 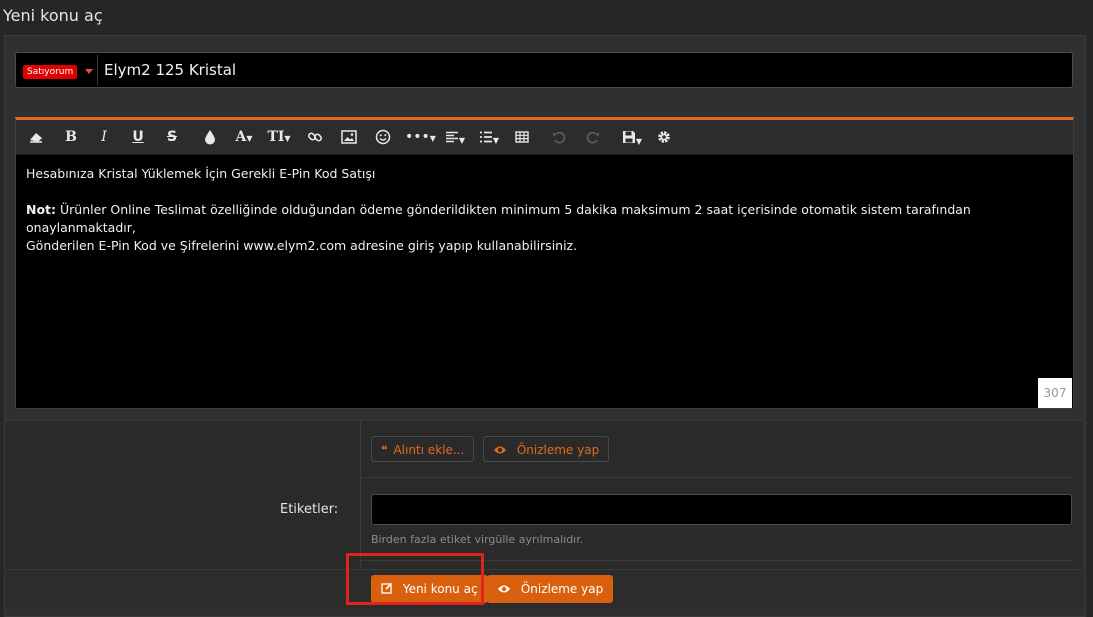 I want to click on title-separator, so click(x=97, y=70).